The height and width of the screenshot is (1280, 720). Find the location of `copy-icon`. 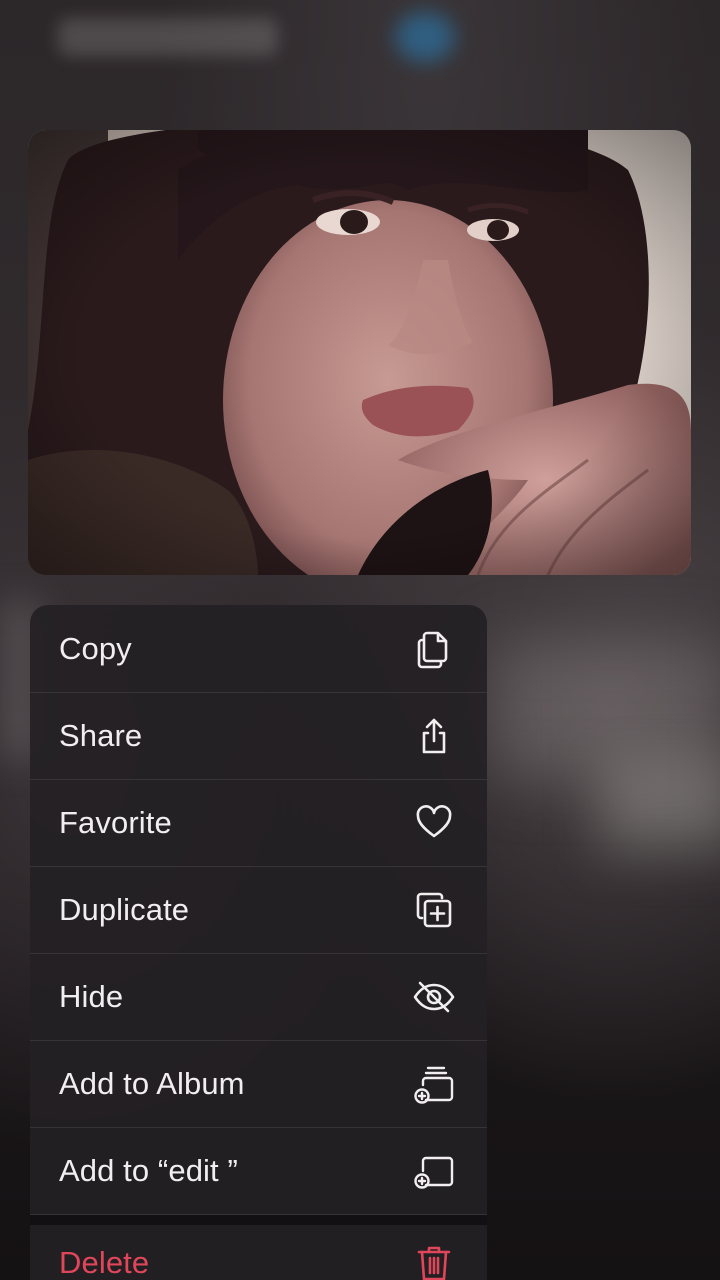

copy-icon is located at coordinates (434, 649).